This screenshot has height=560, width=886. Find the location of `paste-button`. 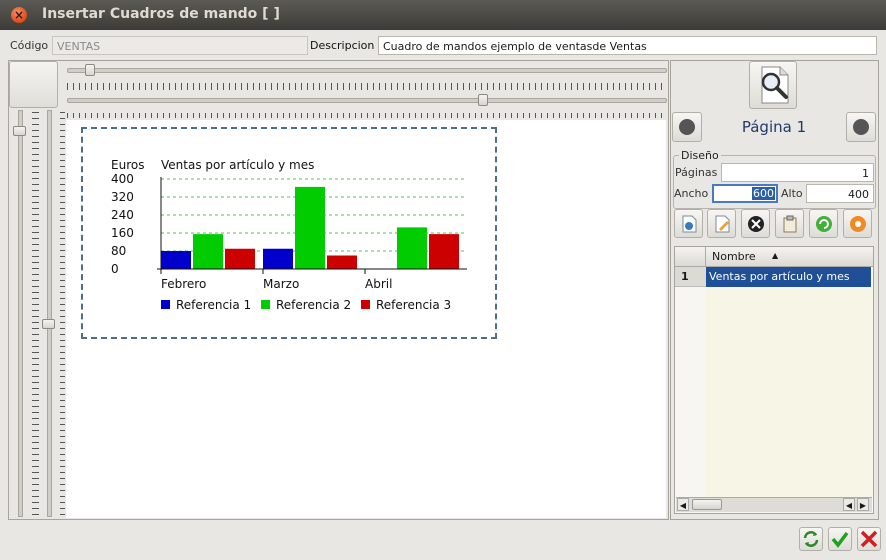

paste-button is located at coordinates (789, 223).